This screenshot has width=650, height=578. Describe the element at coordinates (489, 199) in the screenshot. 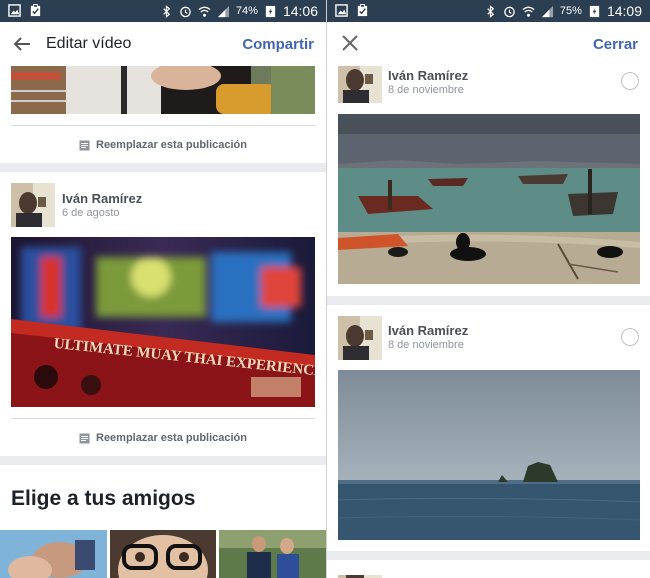

I see `post-photo-beach-boats` at that location.